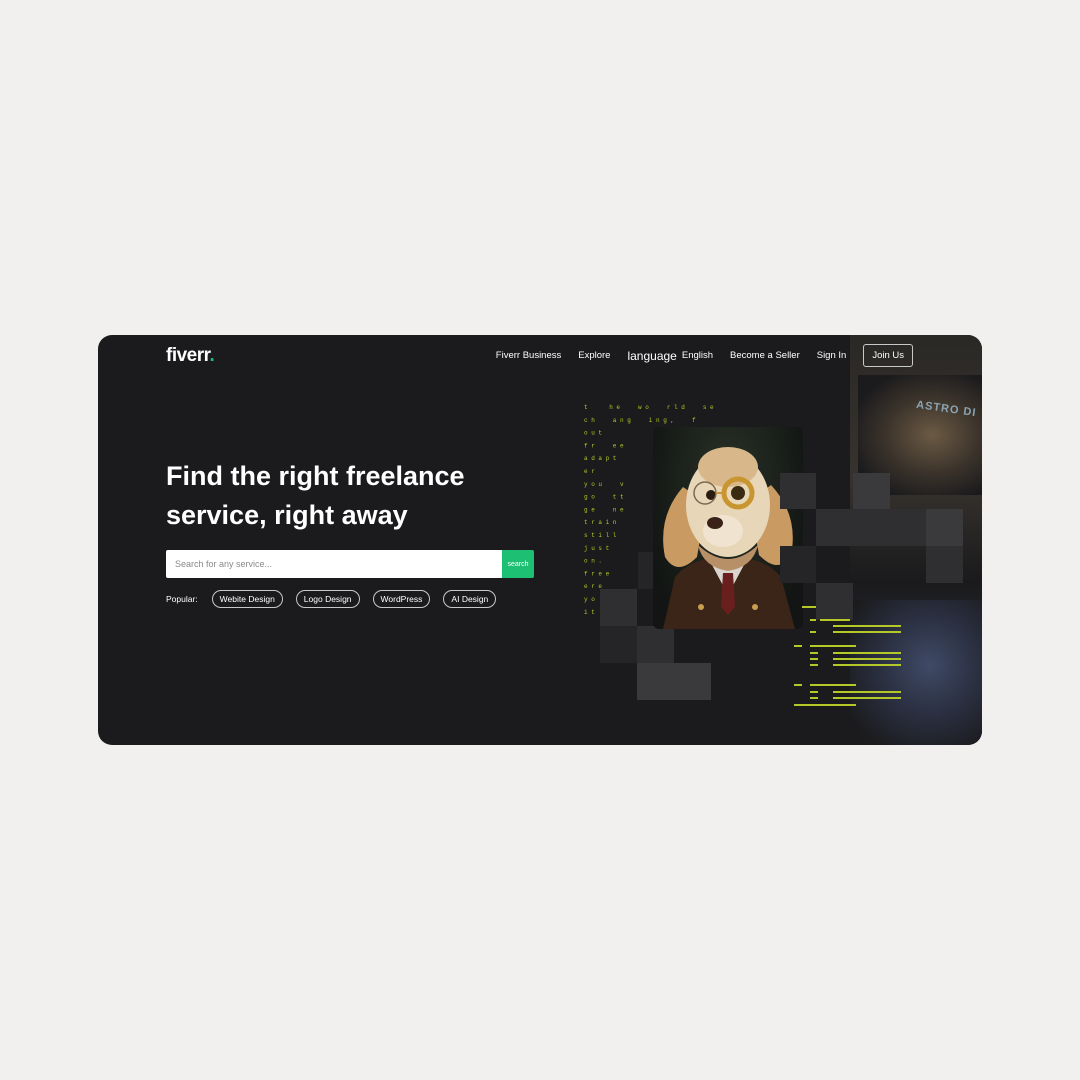 Image resolution: width=1080 pixels, height=1080 pixels. Describe the element at coordinates (596, 548) in the screenshot. I see `matrix-text-line: j u s t` at that location.